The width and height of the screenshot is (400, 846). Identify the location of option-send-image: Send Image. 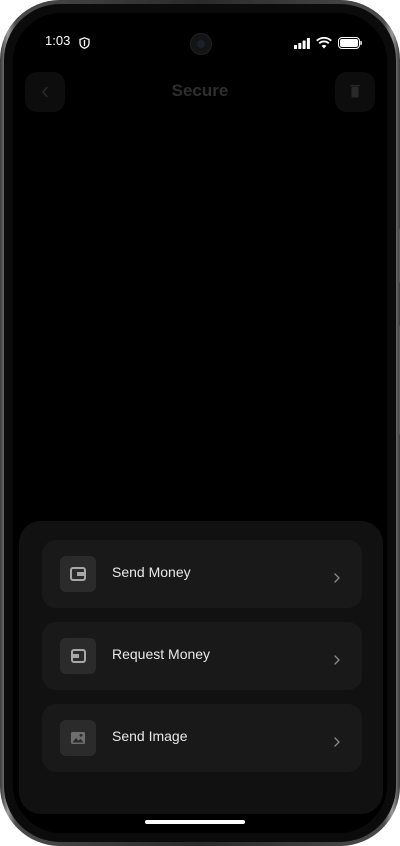
(202, 738).